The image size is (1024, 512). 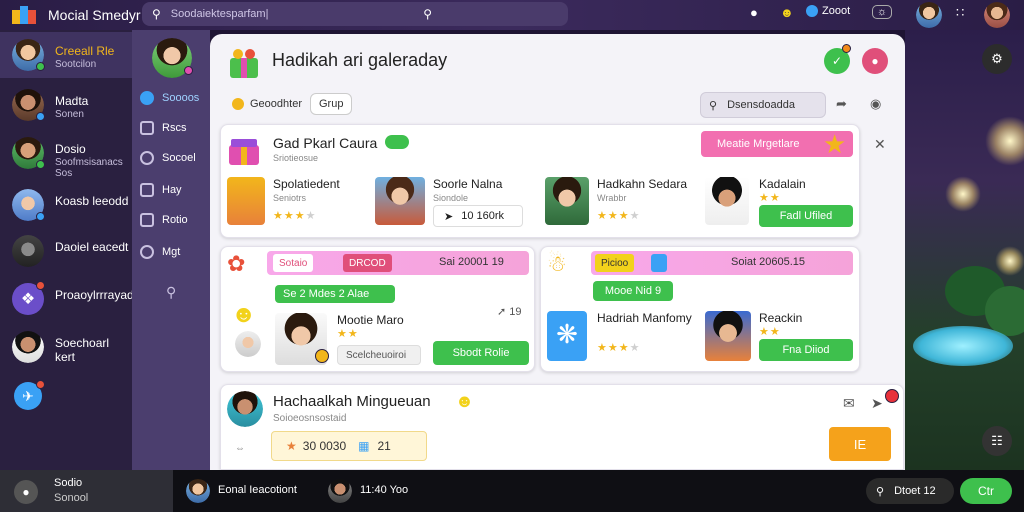 What do you see at coordinates (236, 263) in the screenshot?
I see `party-icon: ✿` at bounding box center [236, 263].